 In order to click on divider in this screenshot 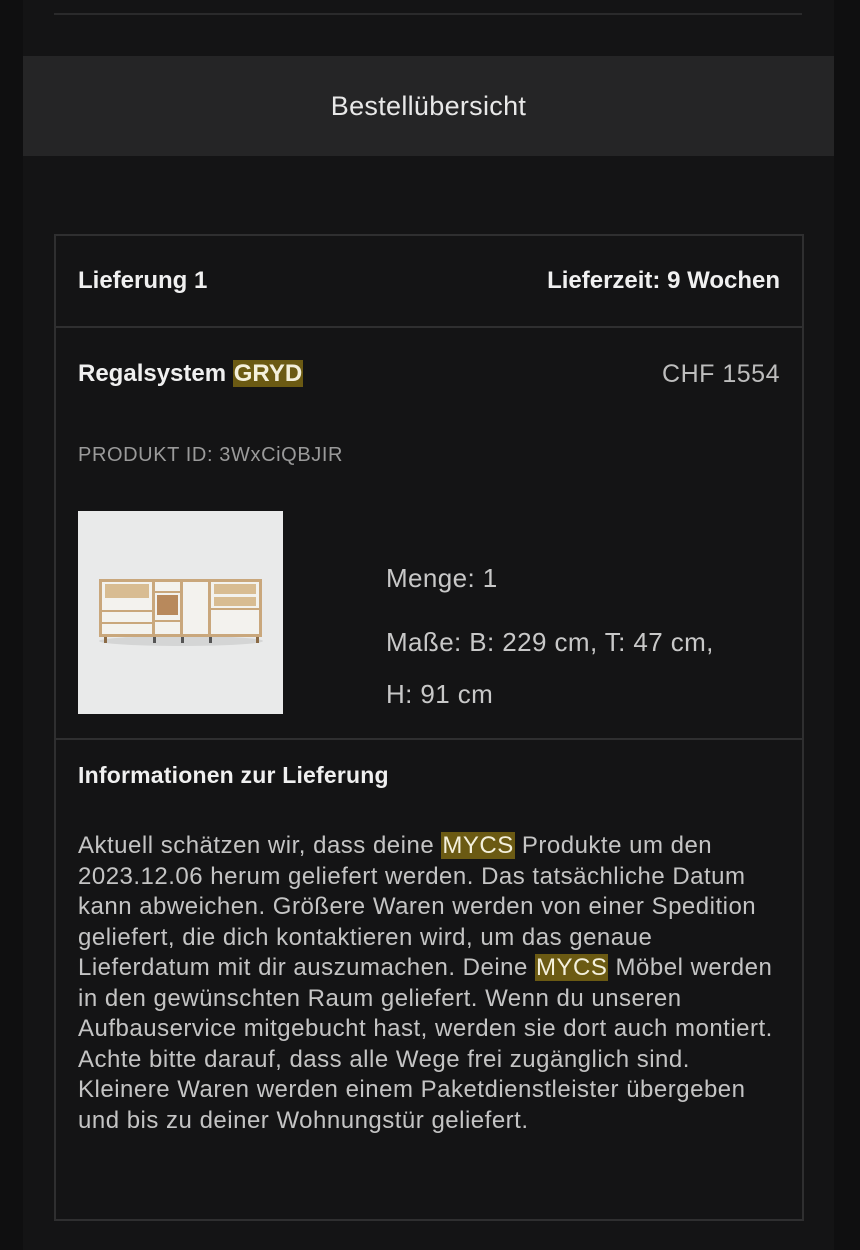, I will do `click(428, 14)`.